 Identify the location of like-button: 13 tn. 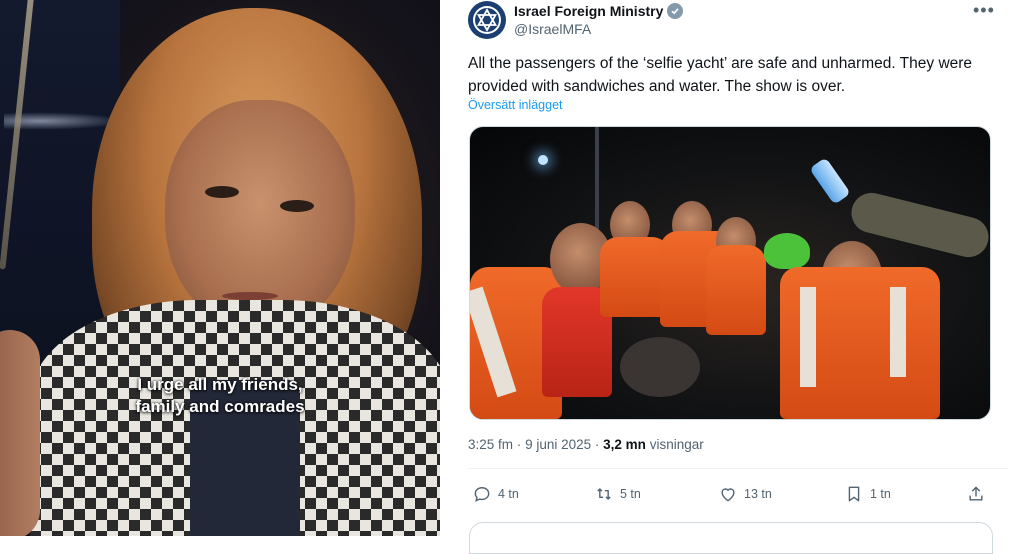
(745, 494).